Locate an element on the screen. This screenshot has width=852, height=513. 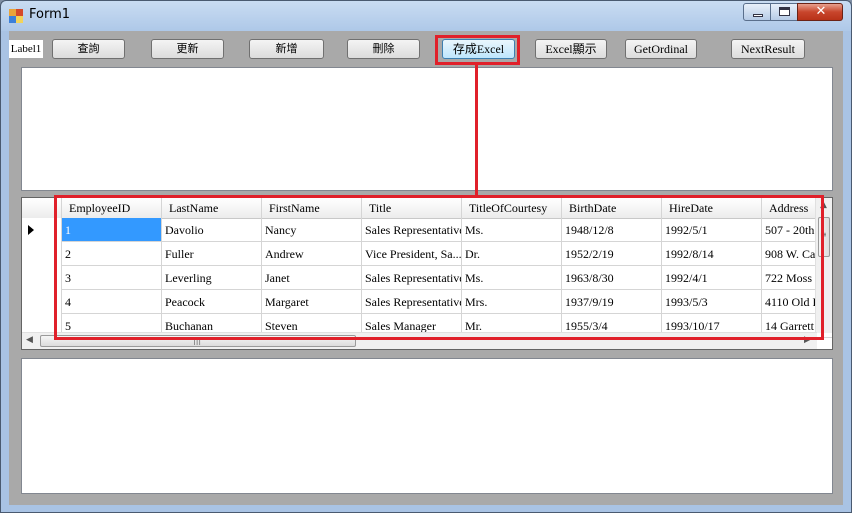
minimize-button is located at coordinates (757, 12).